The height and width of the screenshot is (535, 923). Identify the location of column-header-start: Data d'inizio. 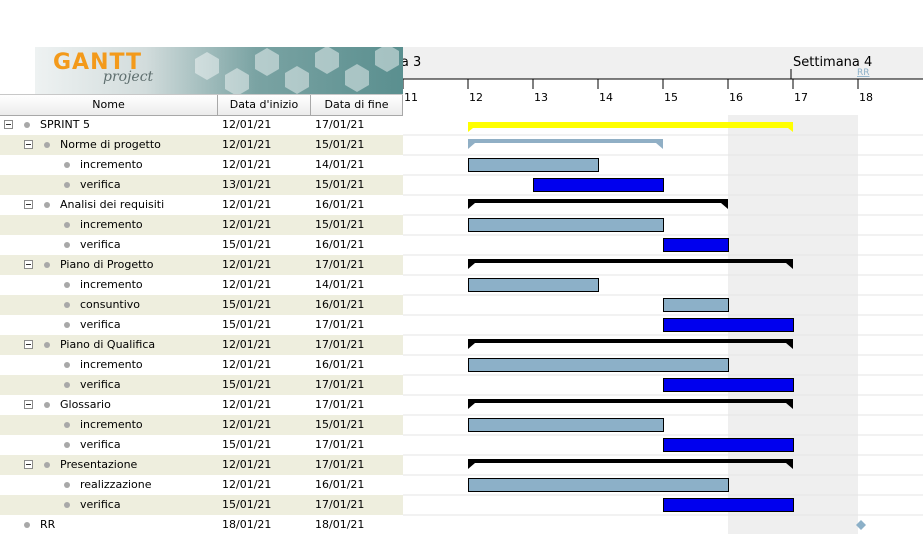
(264, 105).